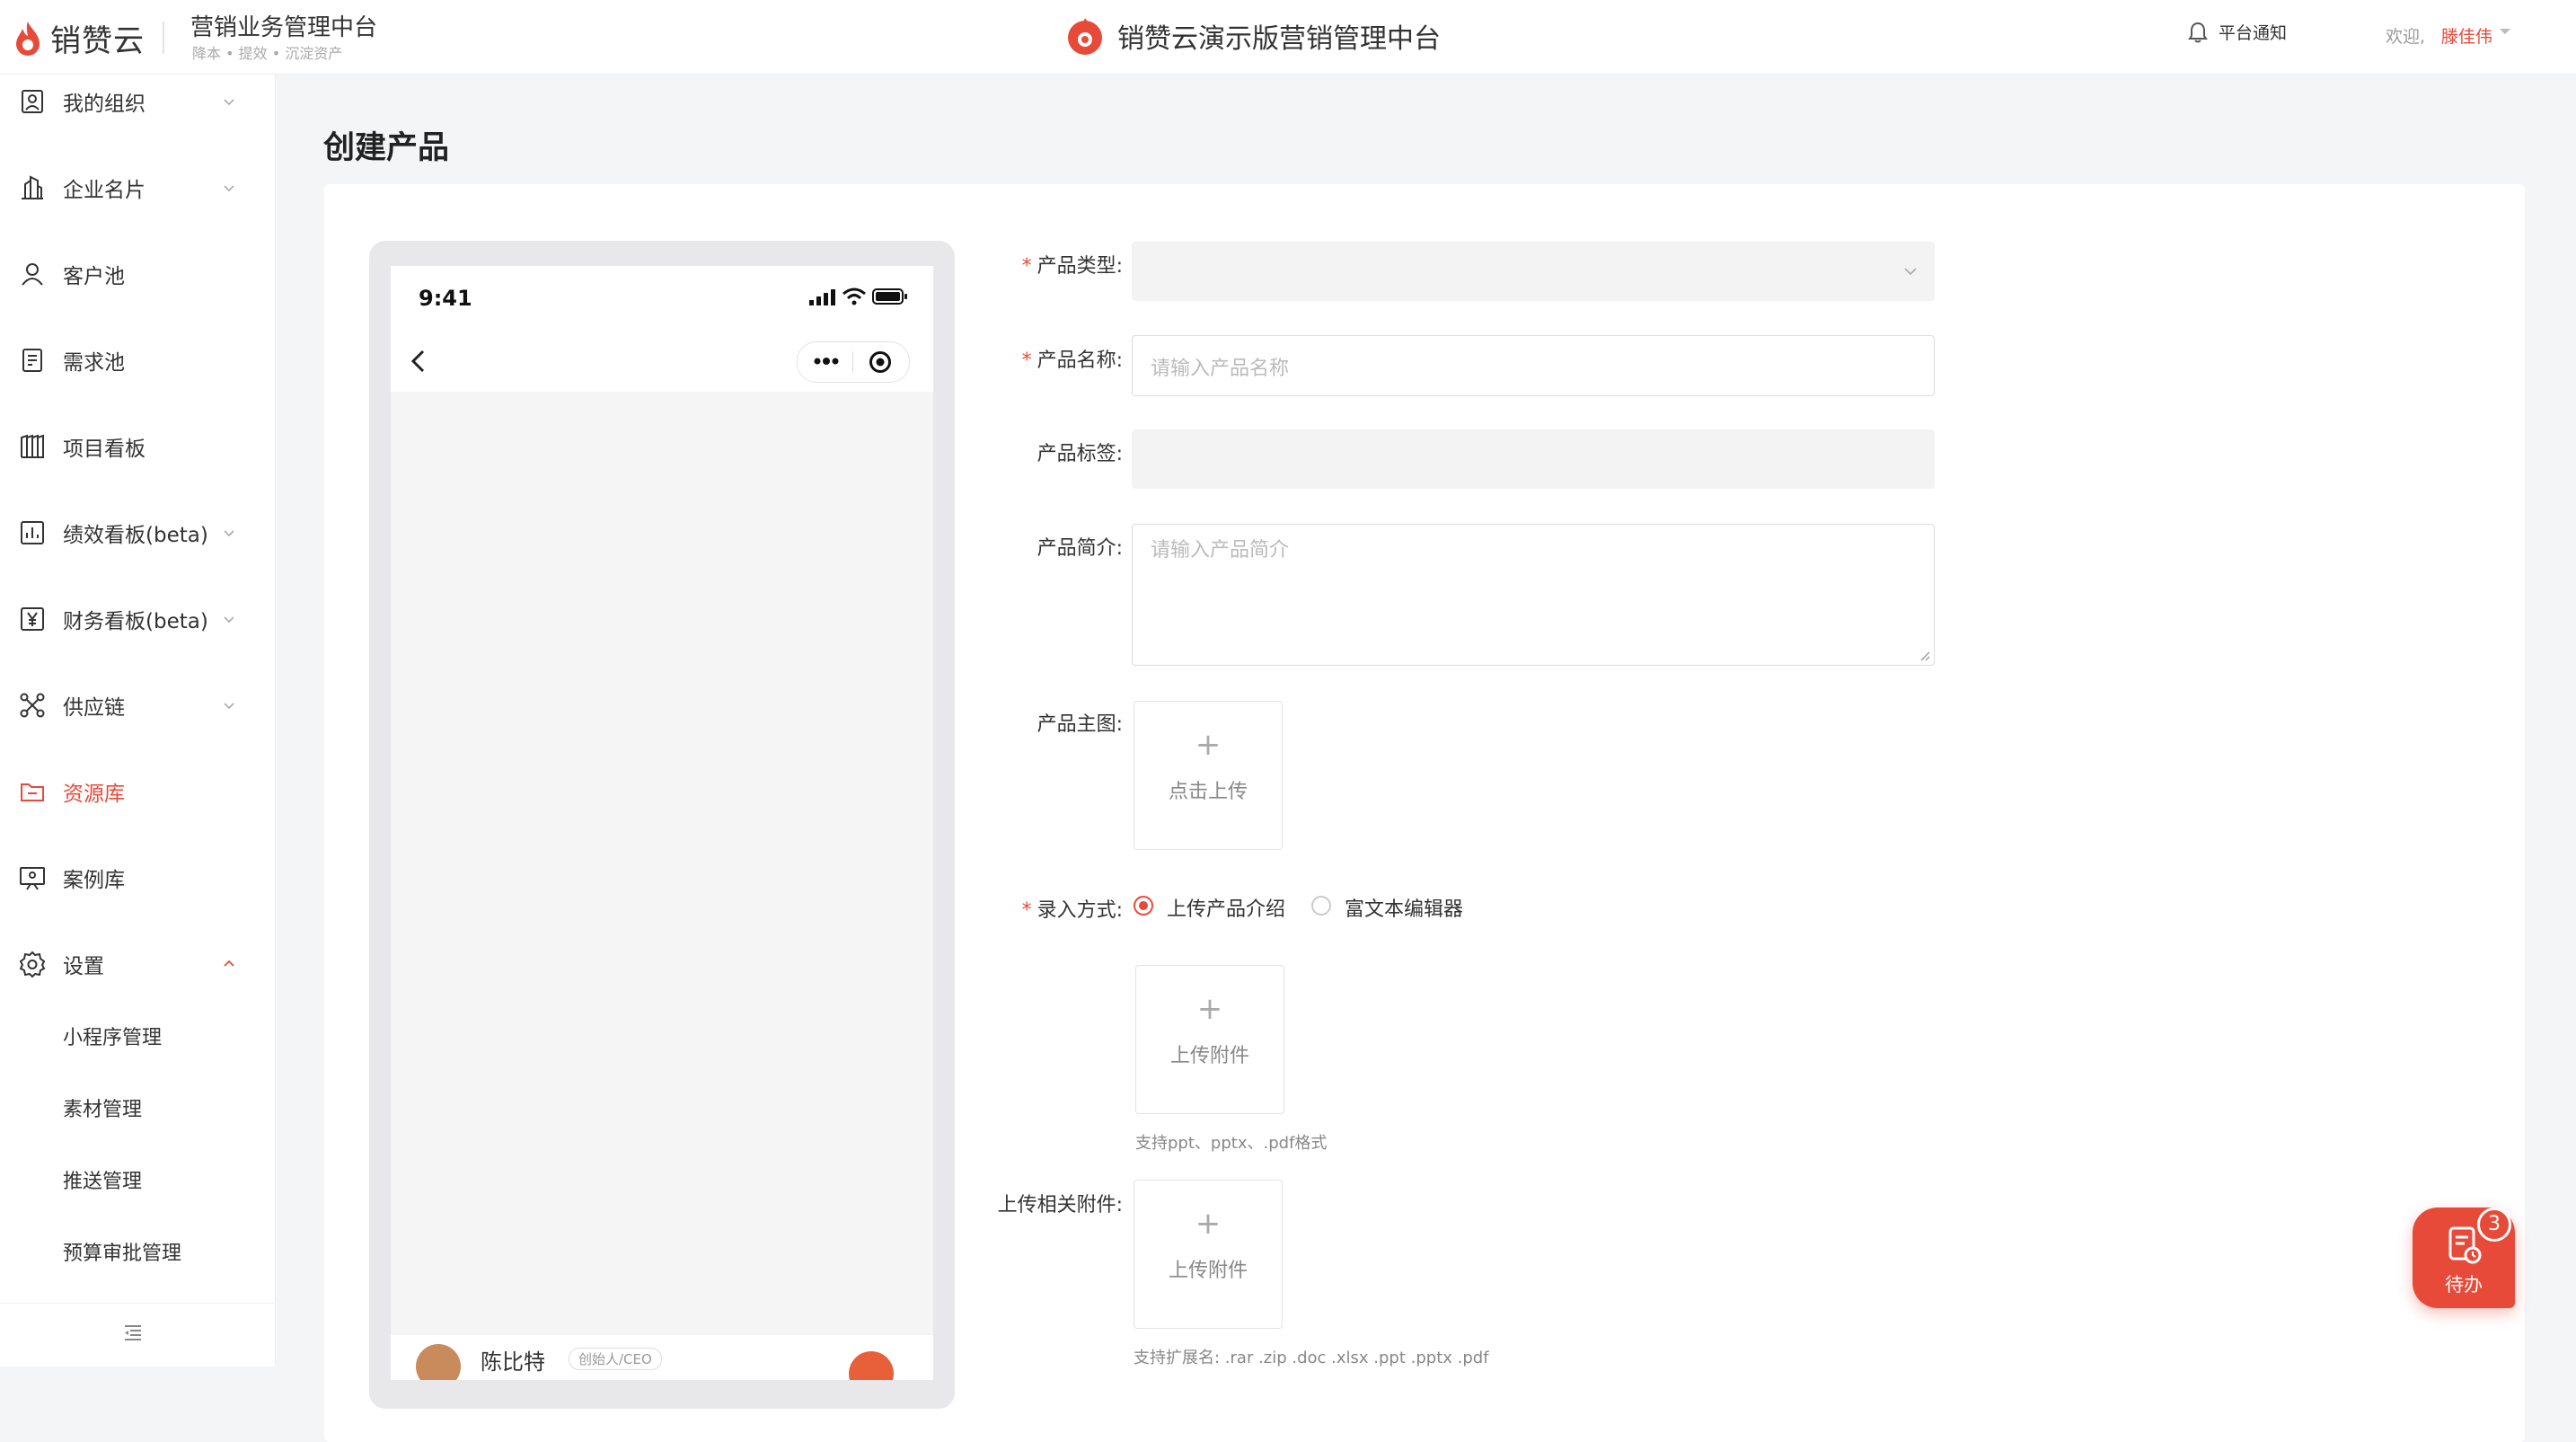  What do you see at coordinates (103, 1182) in the screenshot?
I see `sidebar-subitem-label: 推送管理` at bounding box center [103, 1182].